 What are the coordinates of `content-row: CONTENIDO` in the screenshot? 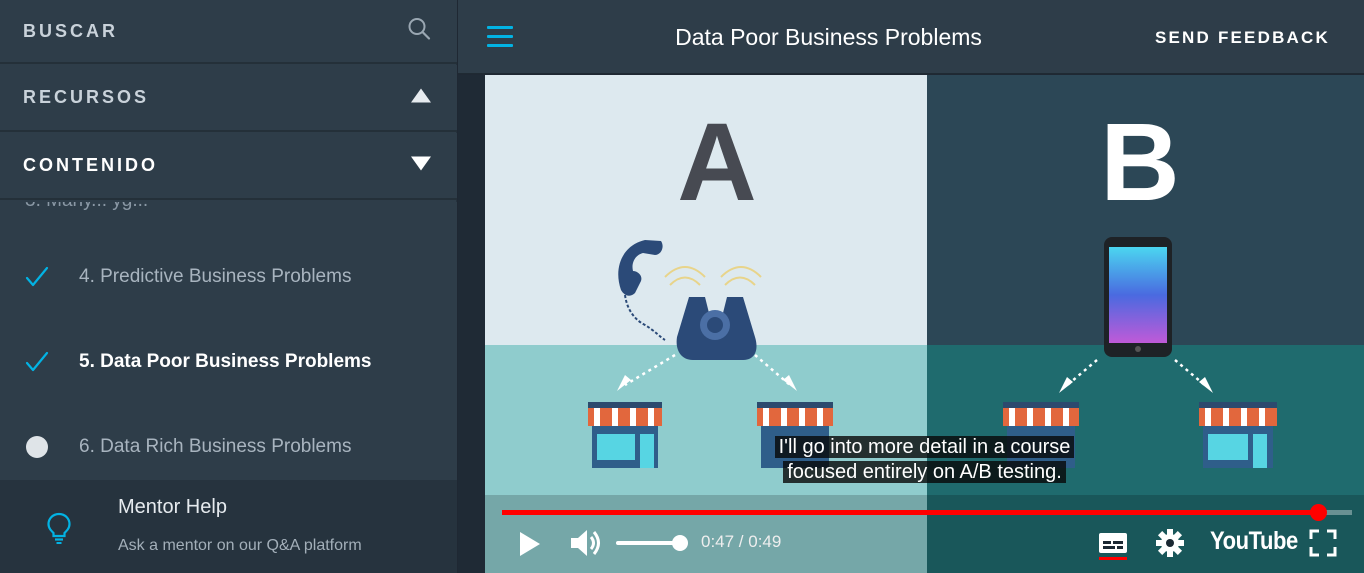 It's located at (228, 166).